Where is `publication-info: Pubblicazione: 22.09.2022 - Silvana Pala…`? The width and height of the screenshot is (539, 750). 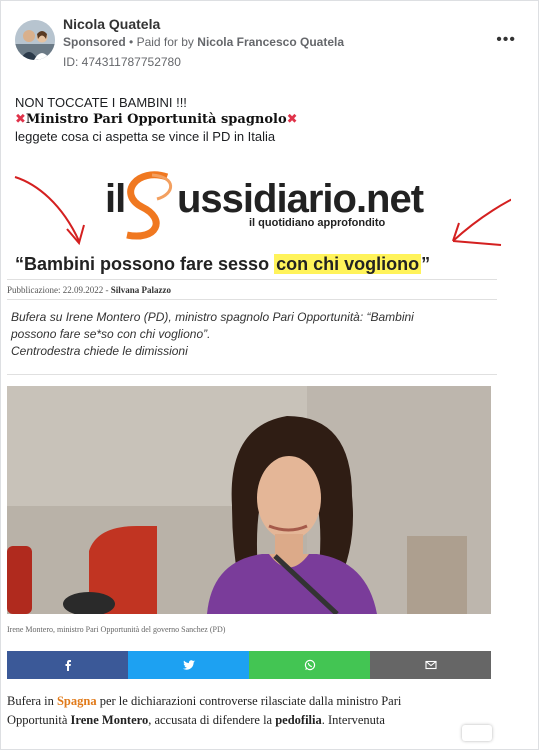 publication-info: Pubblicazione: 22.09.2022 - Silvana Pala… is located at coordinates (89, 290).